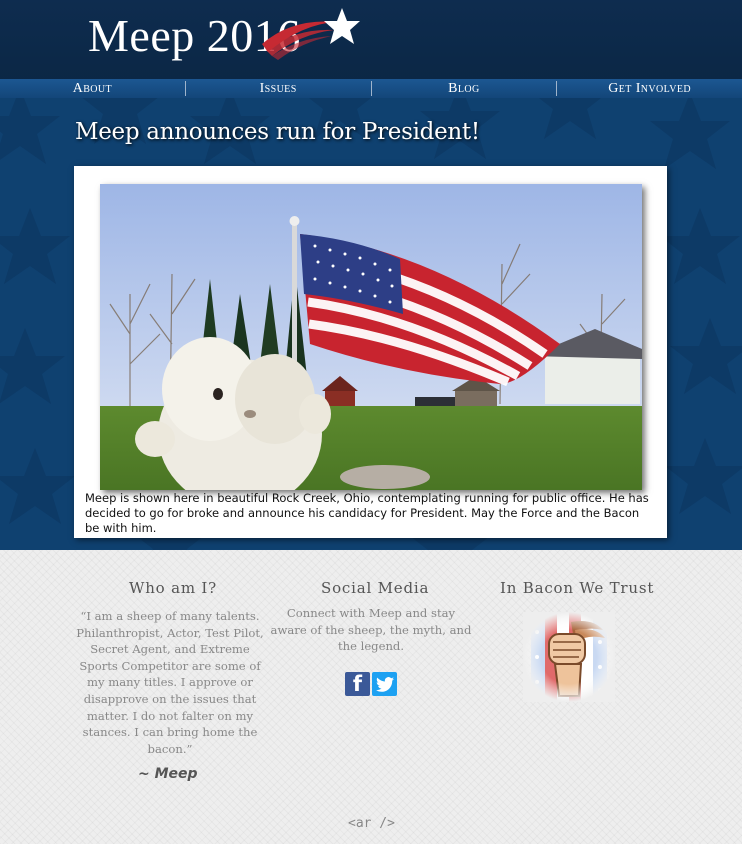 The image size is (742, 844). Describe the element at coordinates (277, 132) in the screenshot. I see `post-title: Meep announces run for President!` at that location.